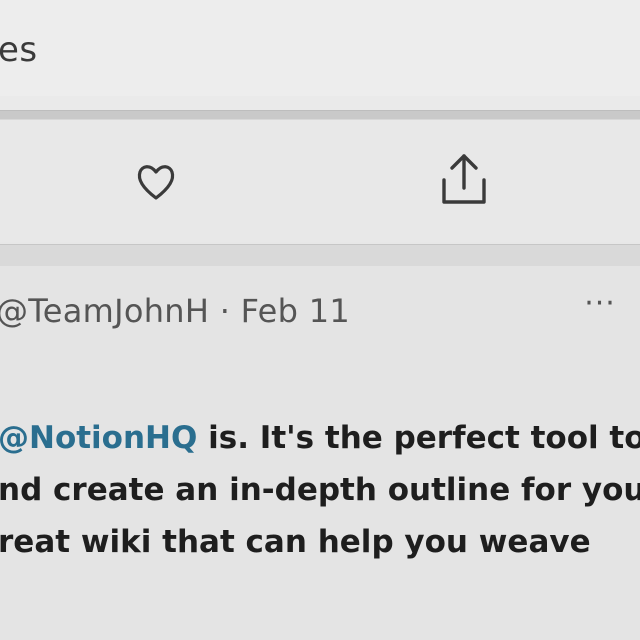  I want to click on tweet-handle: @TeamJohnH, so click(104, 311).